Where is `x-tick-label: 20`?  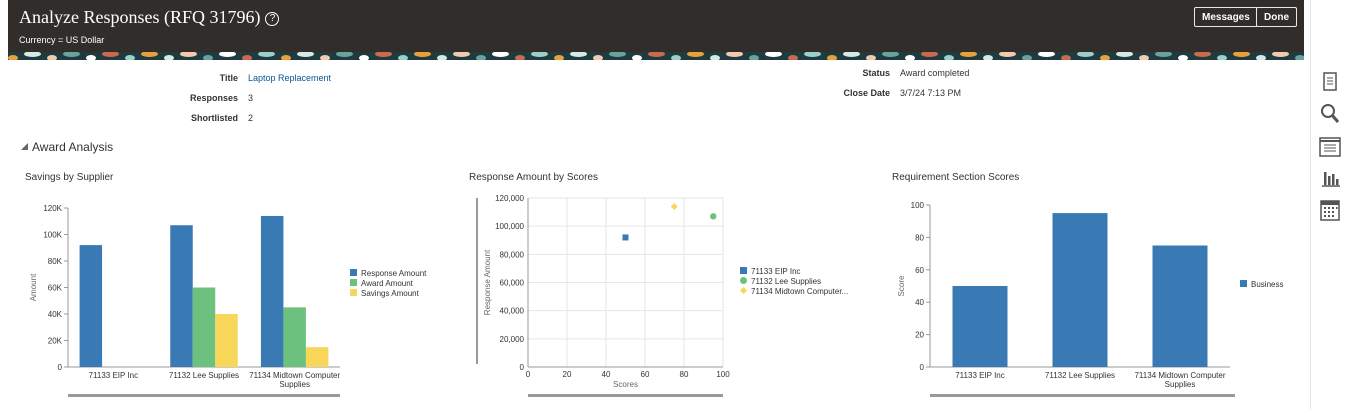
x-tick-label: 20 is located at coordinates (567, 374).